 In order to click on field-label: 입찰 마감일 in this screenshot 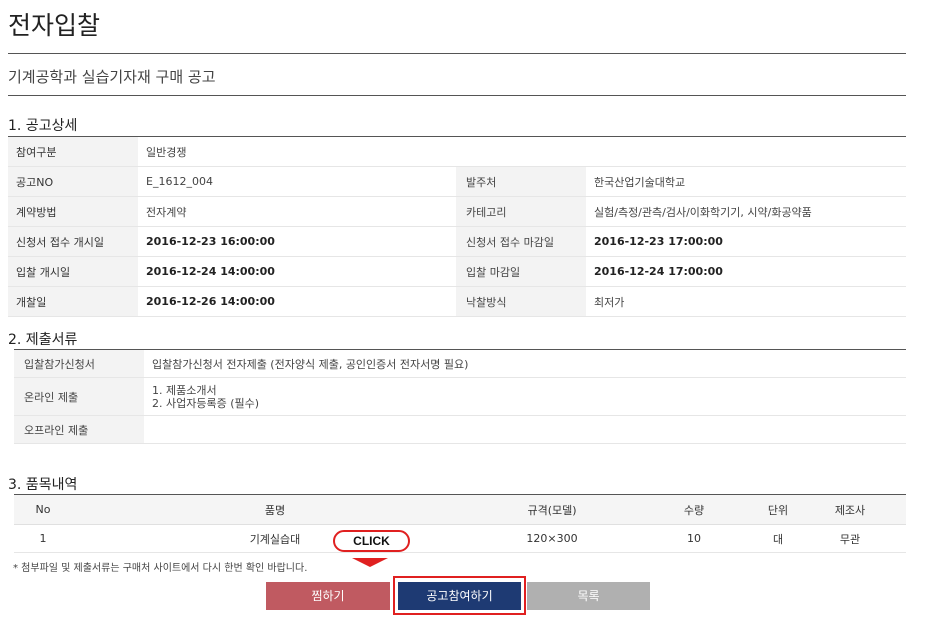, I will do `click(521, 271)`.